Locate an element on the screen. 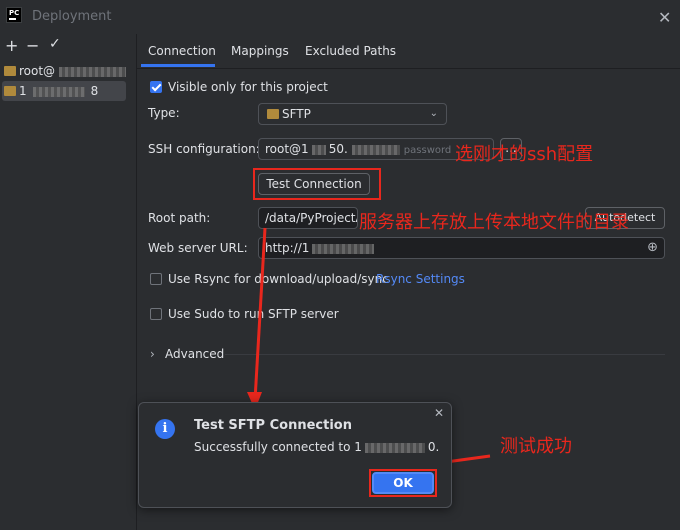  info-icon: i is located at coordinates (165, 429).